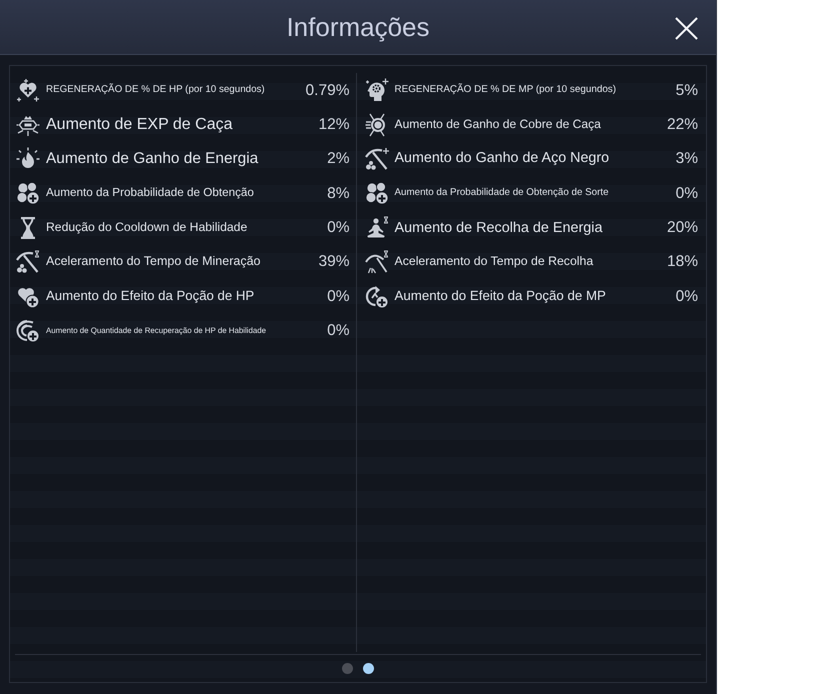 The width and height of the screenshot is (819, 694). What do you see at coordinates (682, 262) in the screenshot?
I see `stat-value: 18%` at bounding box center [682, 262].